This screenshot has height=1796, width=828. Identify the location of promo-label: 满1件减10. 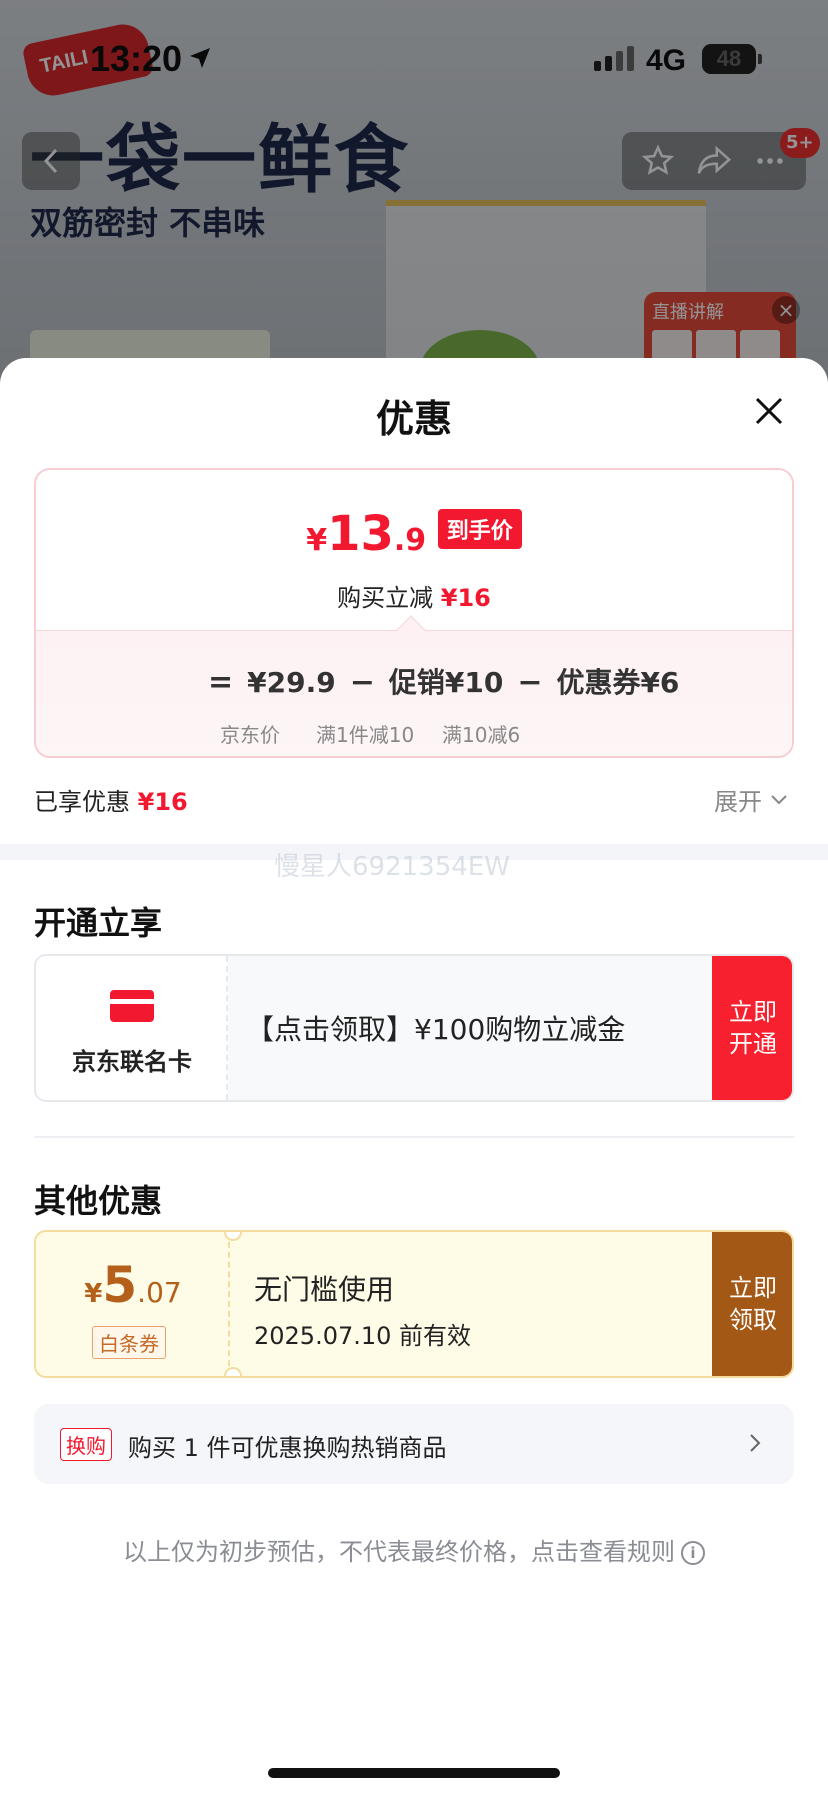
(365, 735).